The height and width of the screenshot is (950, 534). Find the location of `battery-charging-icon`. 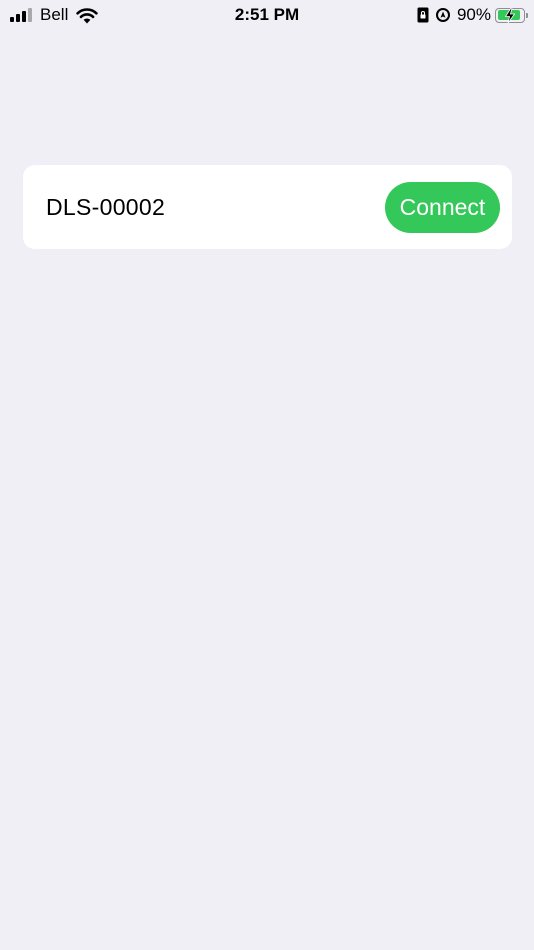

battery-charging-icon is located at coordinates (511, 15).